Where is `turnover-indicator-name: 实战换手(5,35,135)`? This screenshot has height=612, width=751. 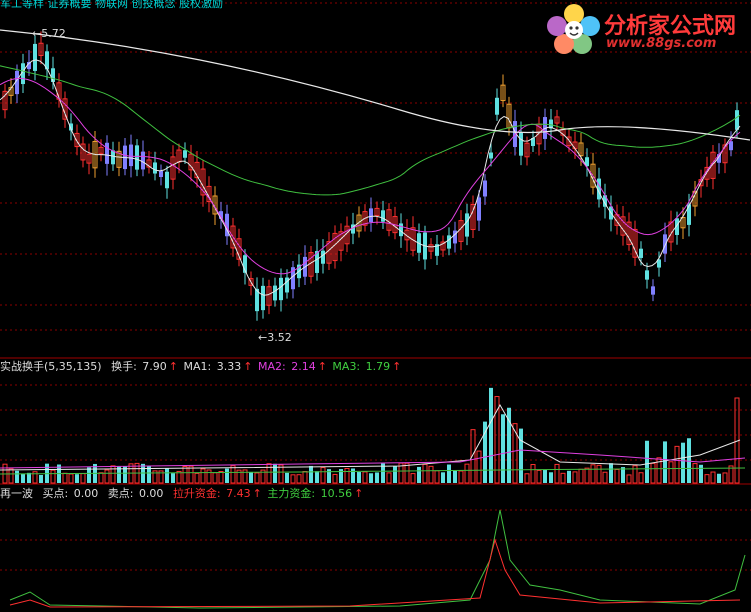
turnover-indicator-name: 实战换手(5,35,135) is located at coordinates (51, 366).